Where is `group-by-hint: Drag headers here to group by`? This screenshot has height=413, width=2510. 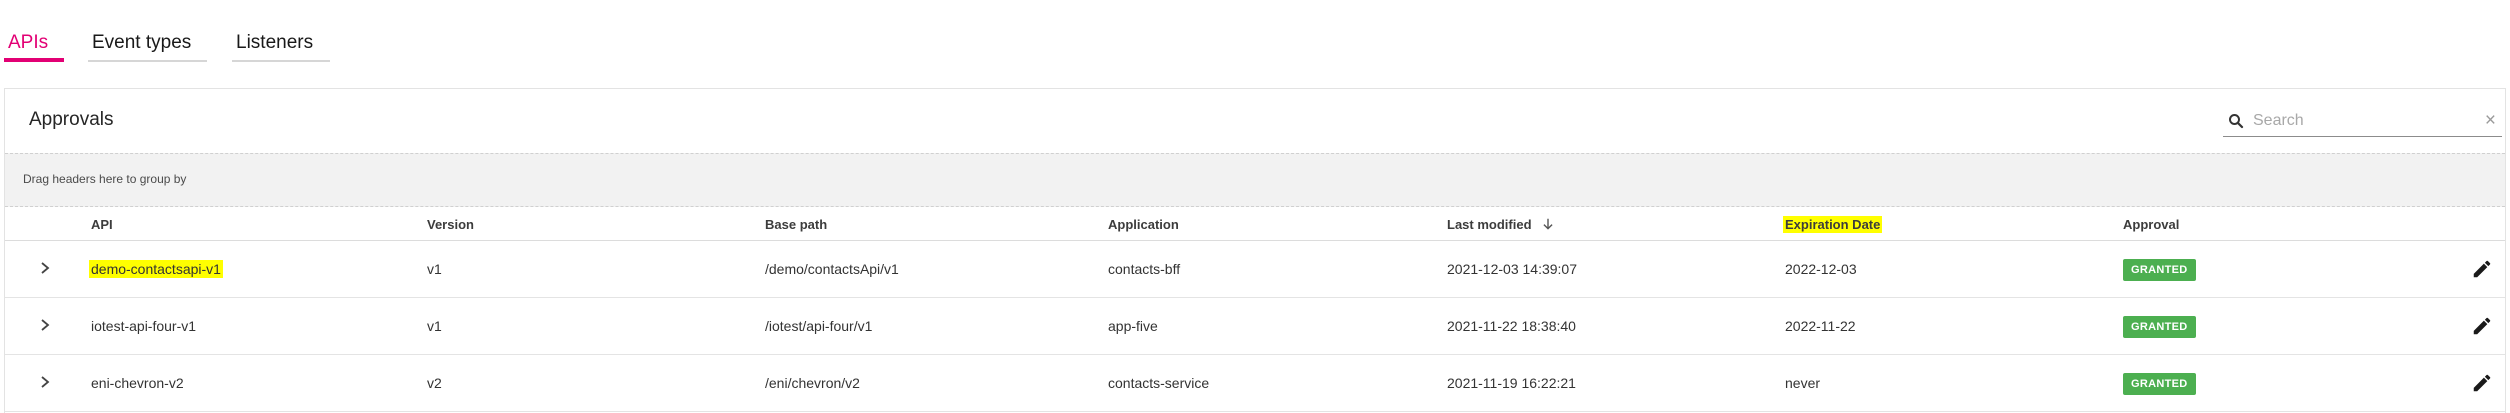 group-by-hint: Drag headers here to group by is located at coordinates (105, 179).